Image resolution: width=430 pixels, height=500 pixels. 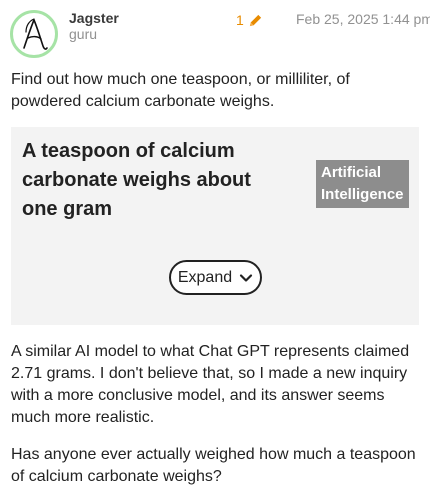 I want to click on author-title: guru, so click(x=83, y=34).